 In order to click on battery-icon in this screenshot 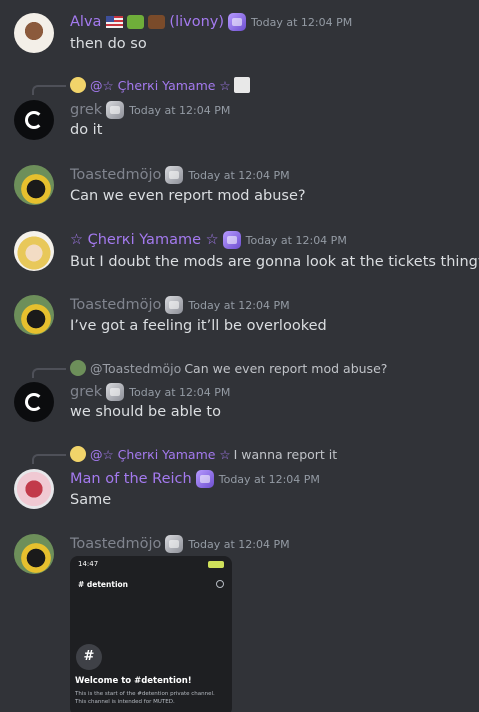, I will do `click(216, 564)`.